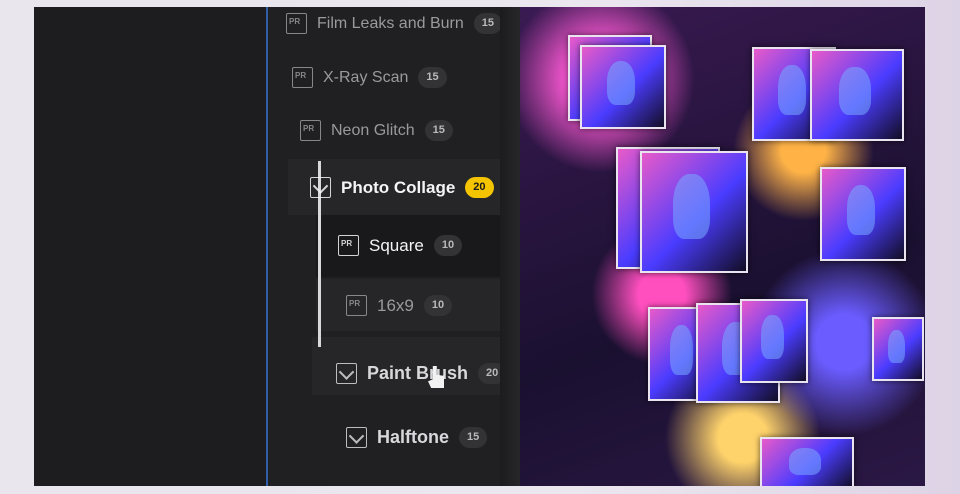 The height and width of the screenshot is (494, 960). What do you see at coordinates (390, 23) in the screenshot?
I see `list-item-label: Film Leaks and Burn` at bounding box center [390, 23].